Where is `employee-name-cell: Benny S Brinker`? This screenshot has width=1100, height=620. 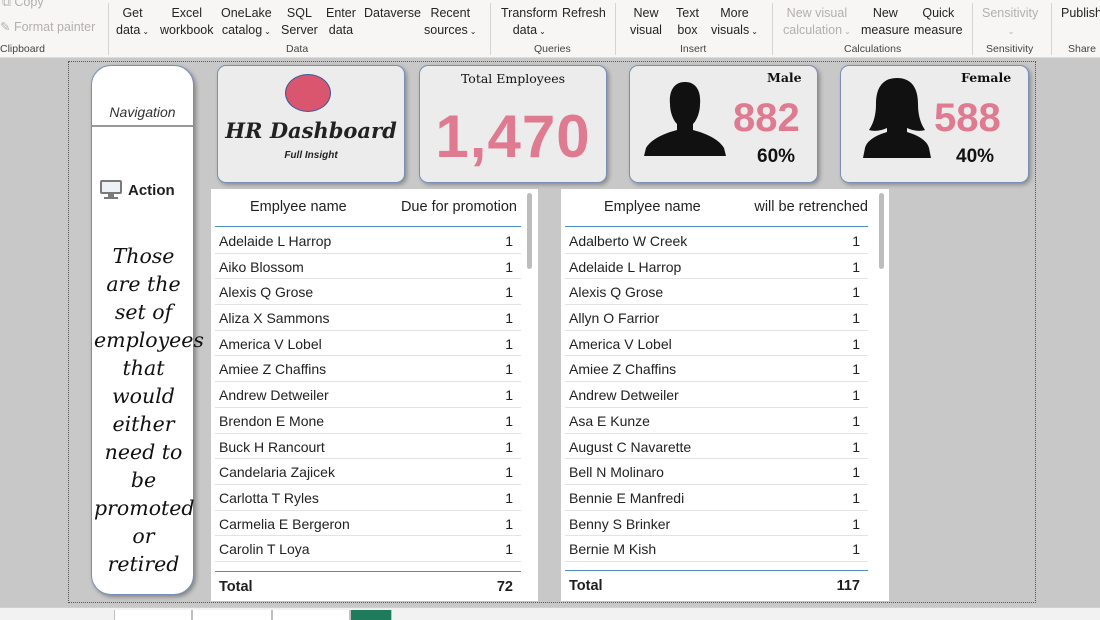
employee-name-cell: Benny S Brinker is located at coordinates (620, 523).